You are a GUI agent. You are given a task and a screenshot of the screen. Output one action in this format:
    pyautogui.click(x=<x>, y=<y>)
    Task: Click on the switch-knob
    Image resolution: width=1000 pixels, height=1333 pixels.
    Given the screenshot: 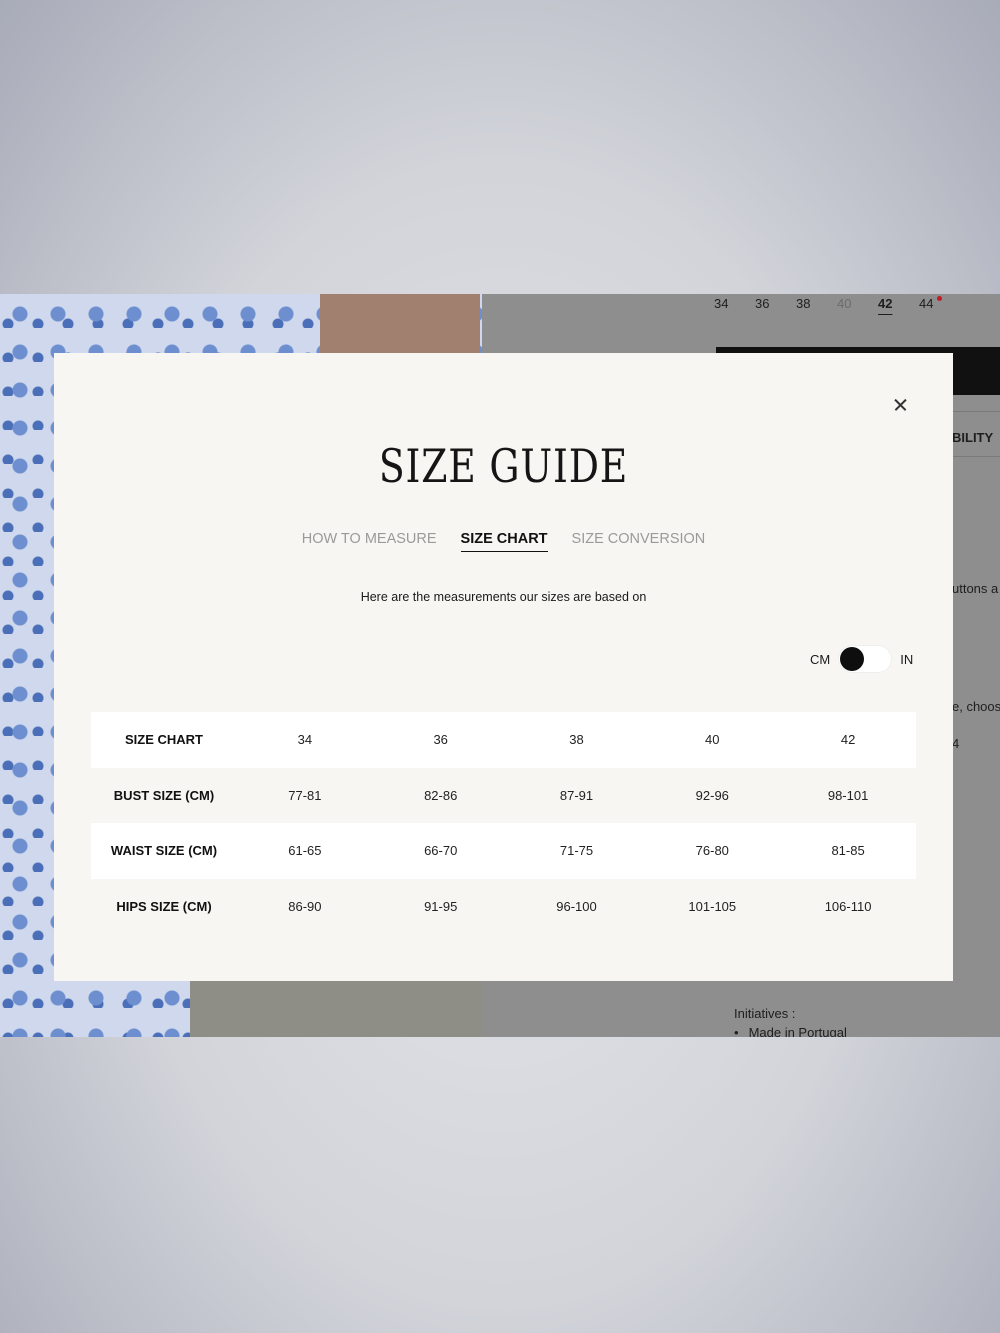 What is the action you would take?
    pyautogui.click(x=852, y=659)
    